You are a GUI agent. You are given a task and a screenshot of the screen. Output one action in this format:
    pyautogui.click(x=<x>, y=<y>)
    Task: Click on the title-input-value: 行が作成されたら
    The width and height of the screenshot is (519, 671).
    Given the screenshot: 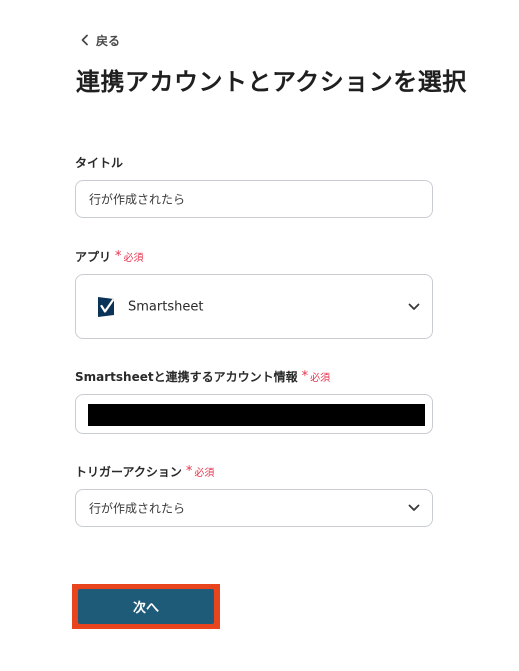 What is the action you would take?
    pyautogui.click(x=137, y=199)
    